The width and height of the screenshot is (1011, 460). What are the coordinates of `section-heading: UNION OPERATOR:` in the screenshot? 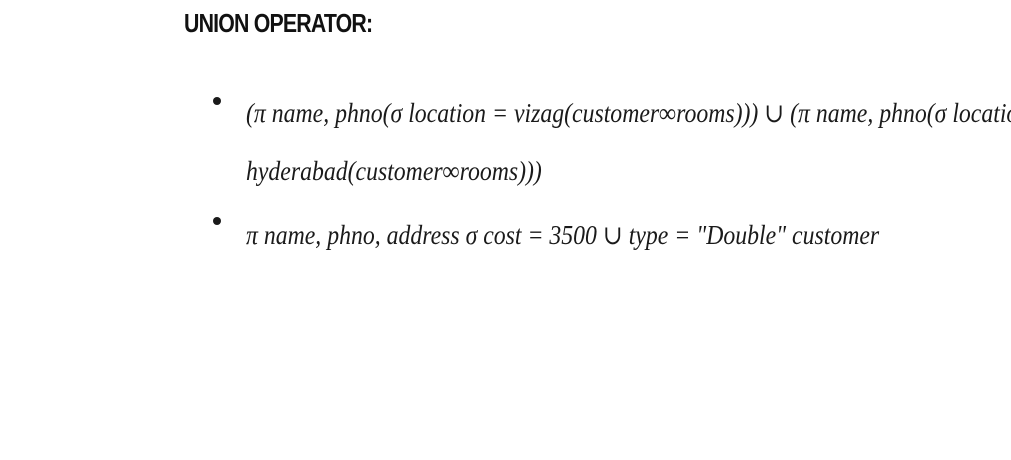 It's located at (278, 23).